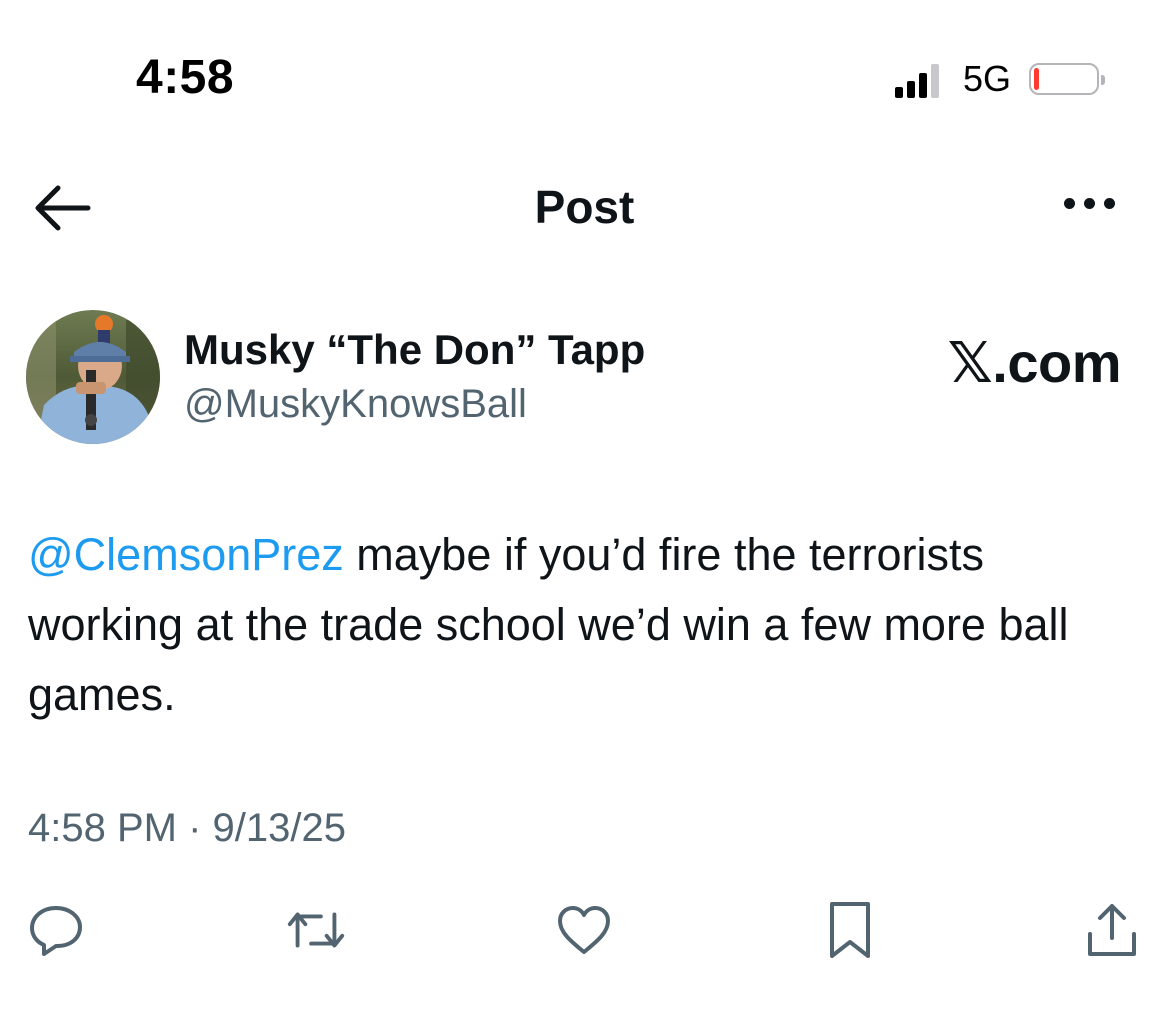 The image size is (1169, 1024). I want to click on author-name: Musky “The Don” Tapp, so click(414, 350).